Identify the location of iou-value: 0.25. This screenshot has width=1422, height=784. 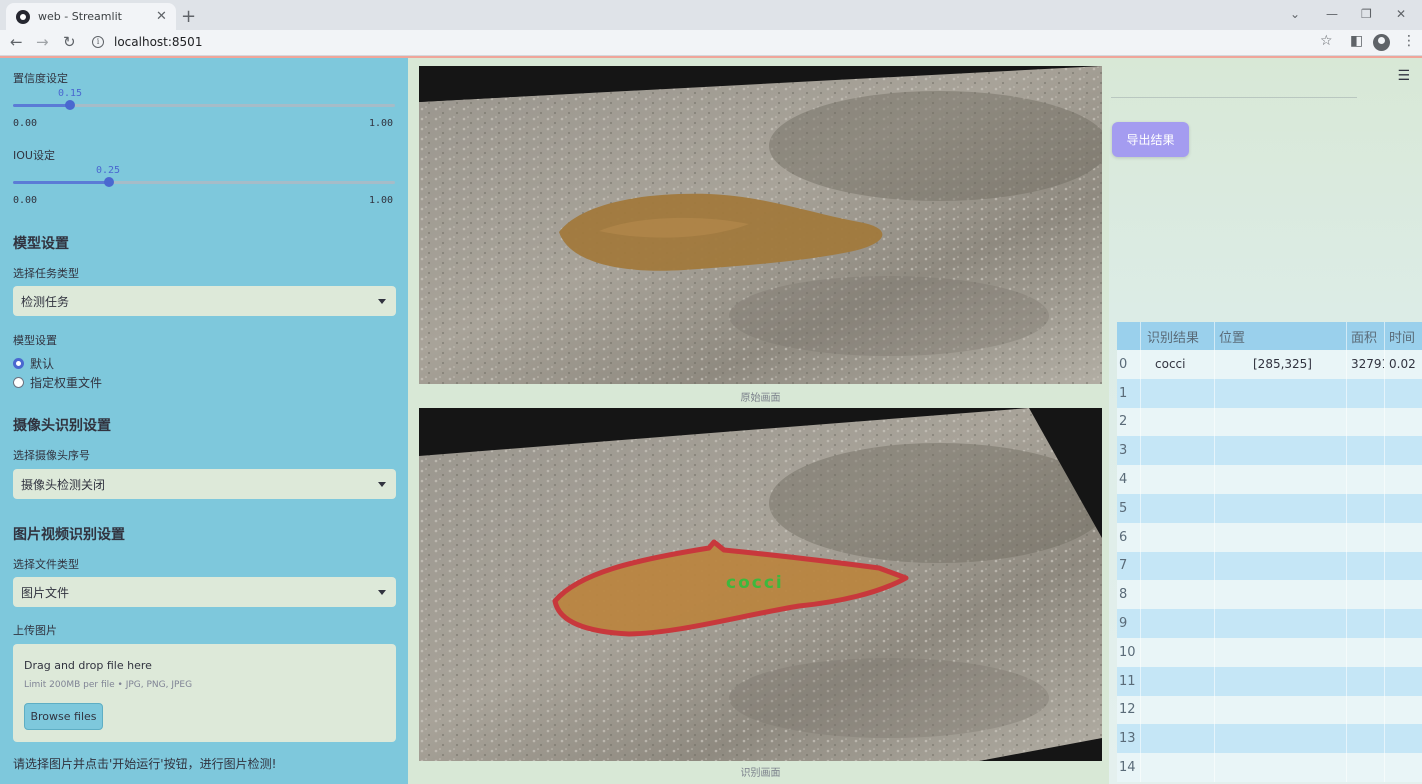
(108, 170).